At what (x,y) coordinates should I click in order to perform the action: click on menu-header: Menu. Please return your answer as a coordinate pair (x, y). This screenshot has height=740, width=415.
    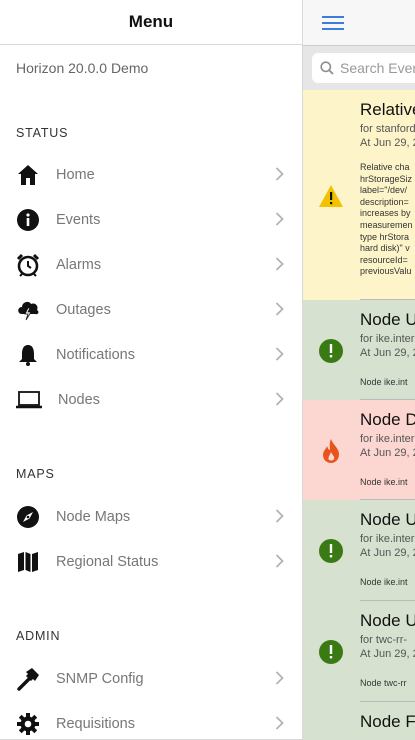
    Looking at the image, I should click on (151, 22).